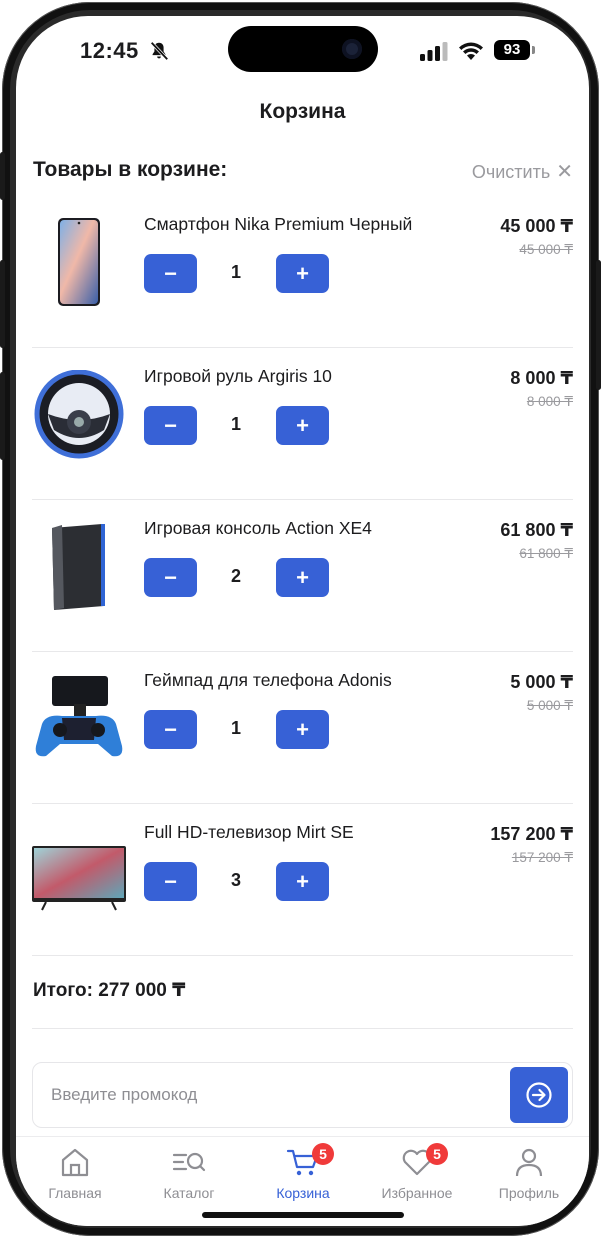 This screenshot has height=1239, width=601. I want to click on item-old-price: 157 200 ₸, so click(542, 857).